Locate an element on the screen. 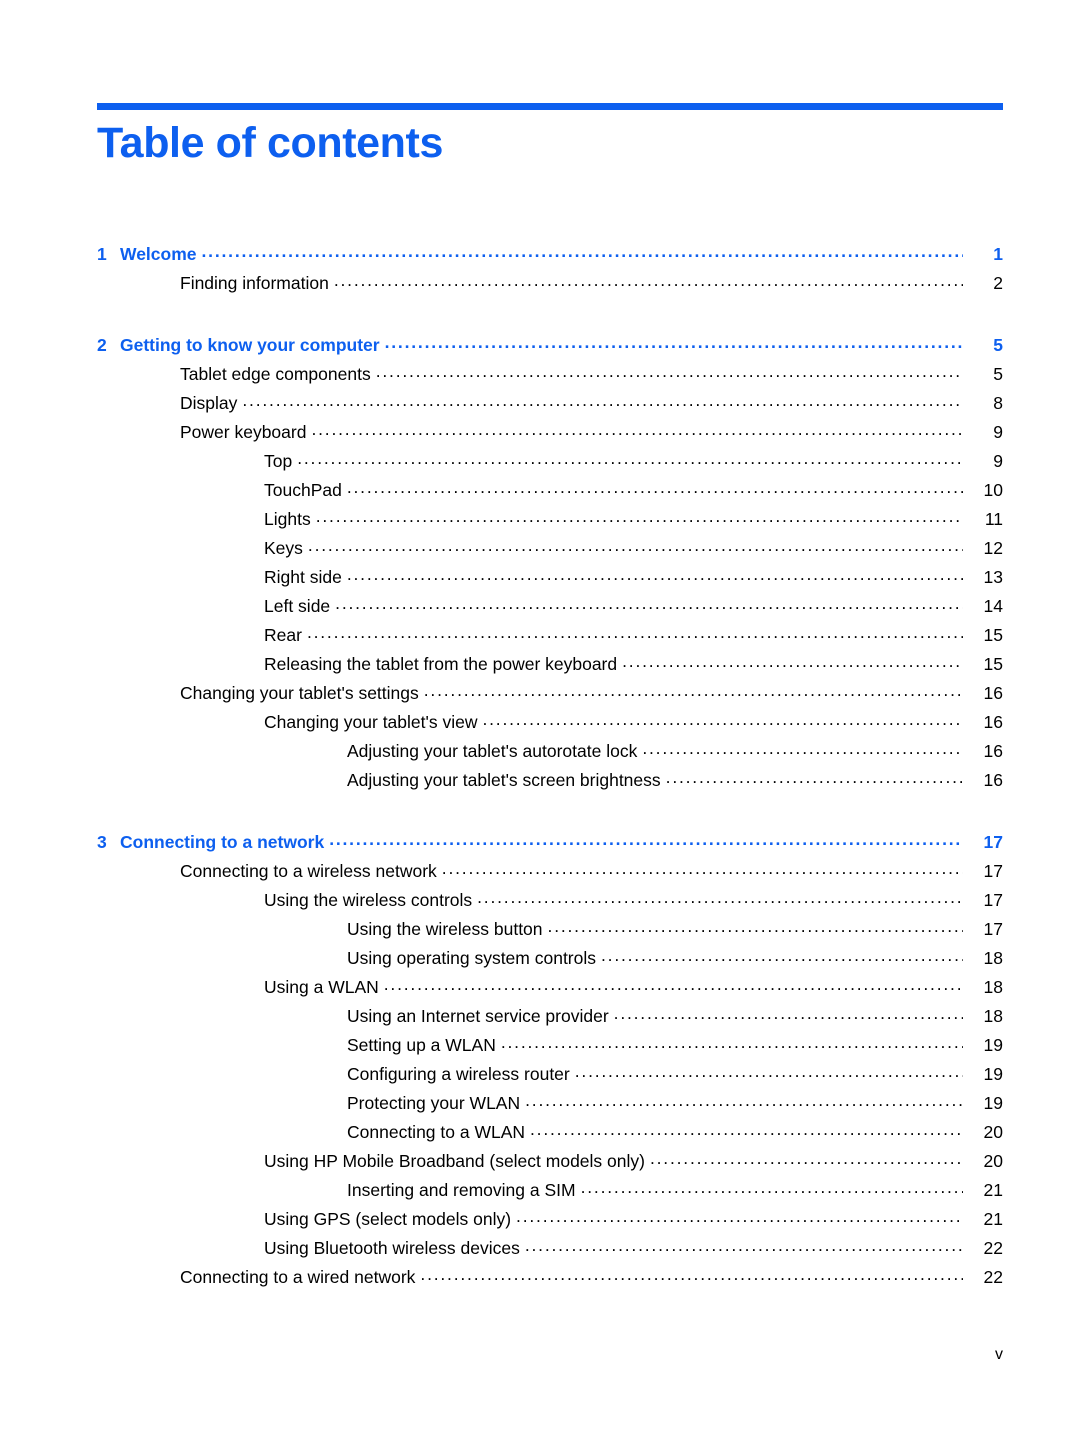 This screenshot has width=1080, height=1437. toc-entry-row: Rear 15 is located at coordinates (550, 635).